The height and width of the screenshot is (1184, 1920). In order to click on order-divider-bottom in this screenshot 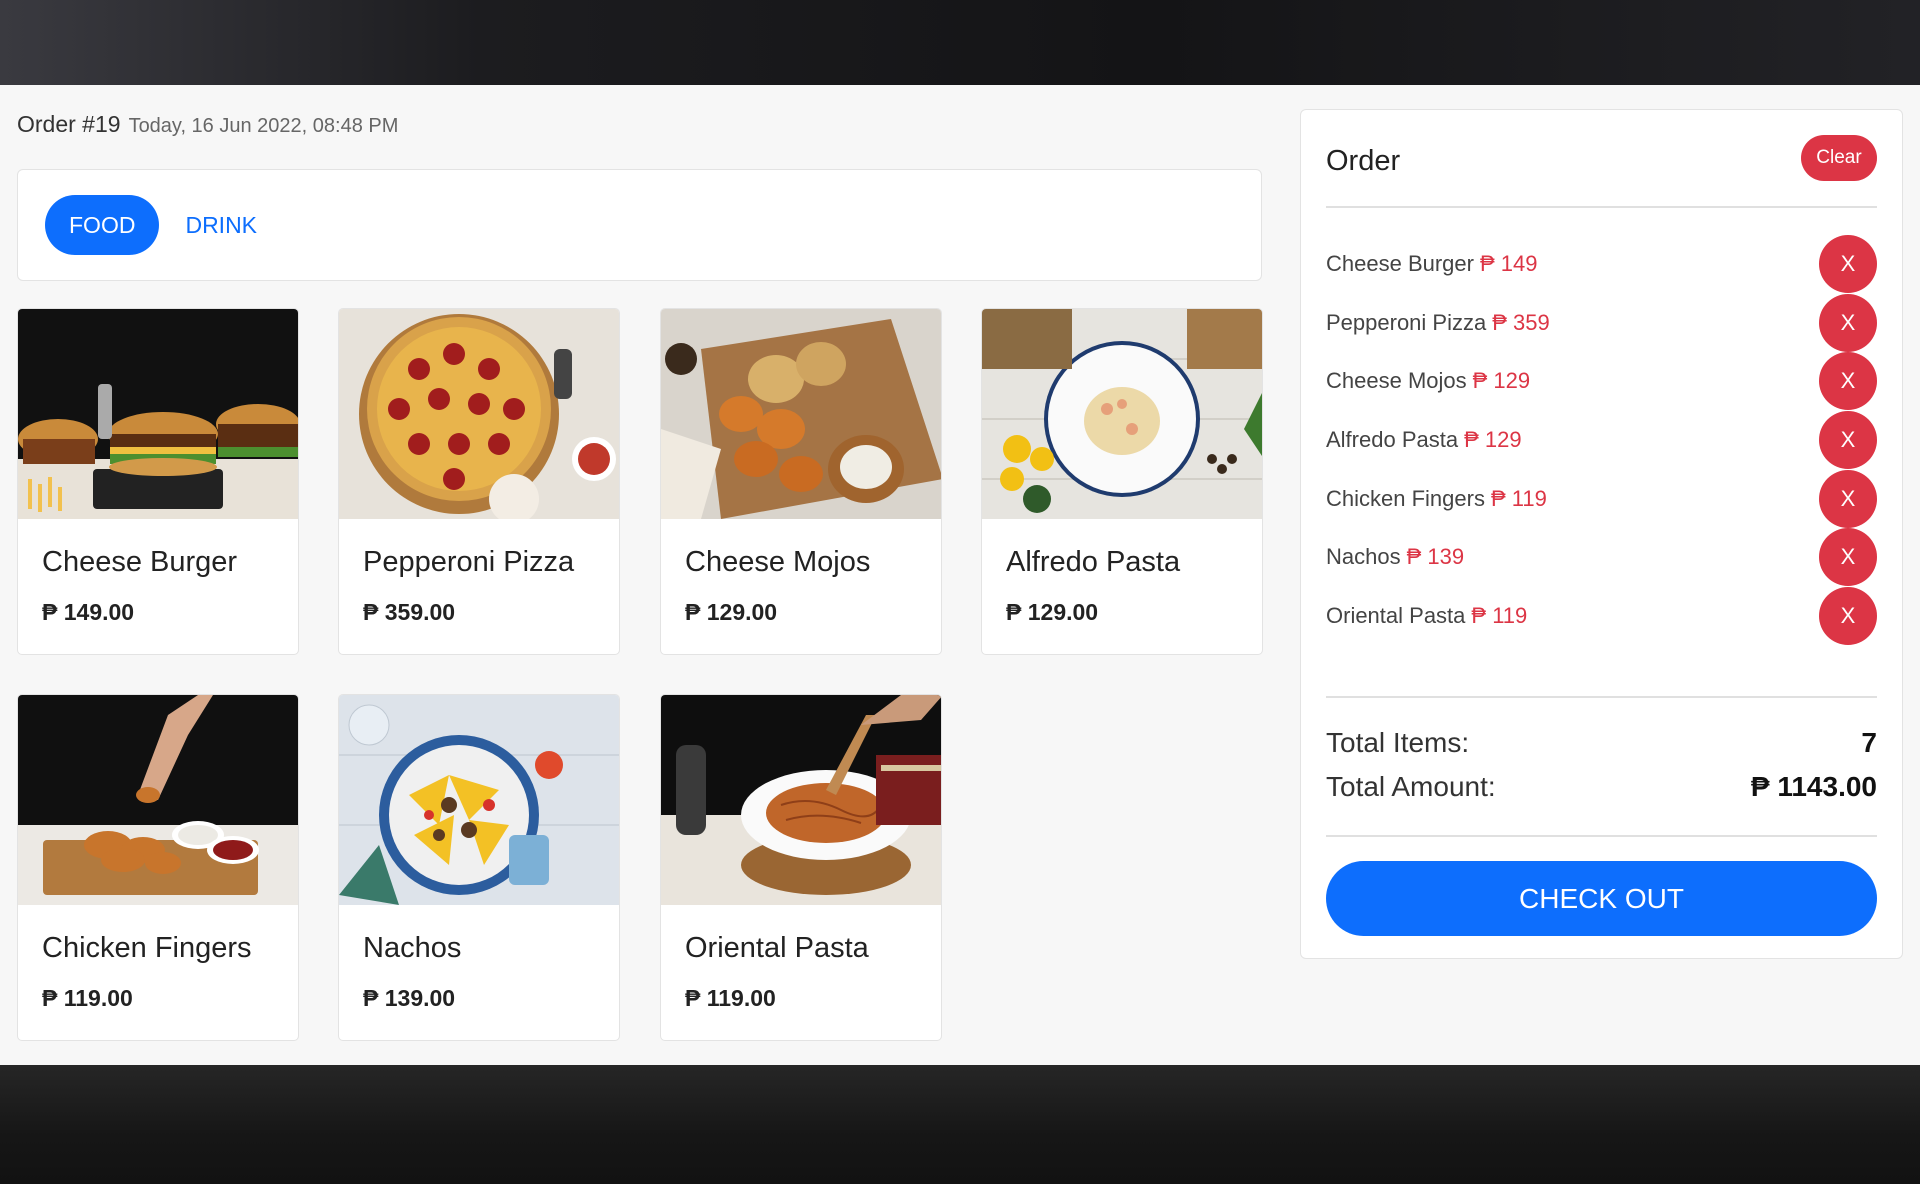, I will do `click(1601, 836)`.